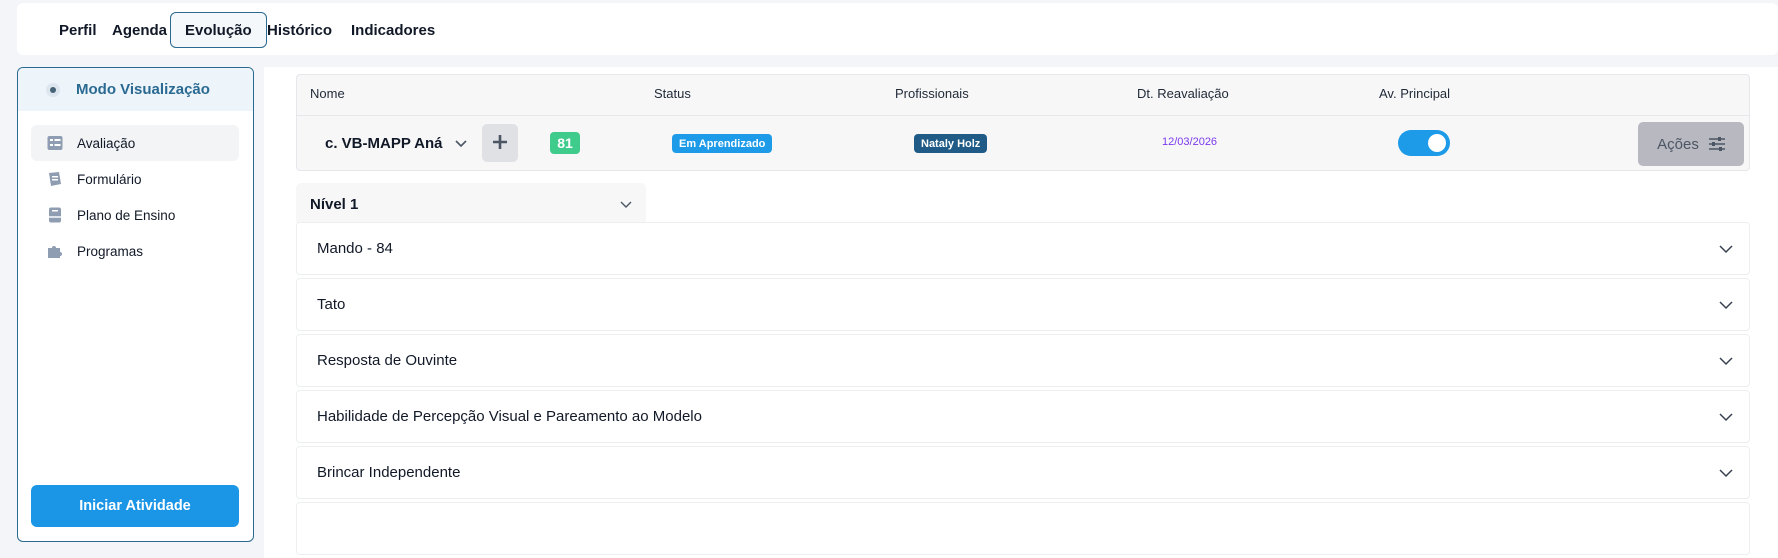 Image resolution: width=1778 pixels, height=558 pixels. Describe the element at coordinates (135, 506) in the screenshot. I see `start-activity-button: Iniciar Atividade` at that location.